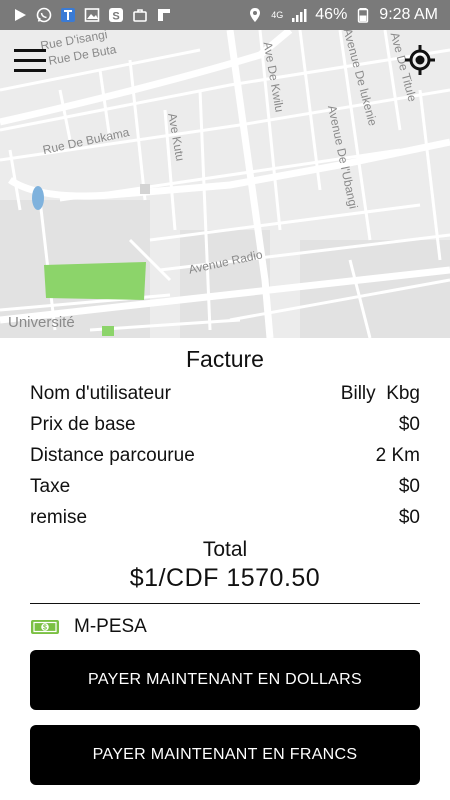 This screenshot has height=800, width=450. I want to click on image-icon, so click(92, 15).